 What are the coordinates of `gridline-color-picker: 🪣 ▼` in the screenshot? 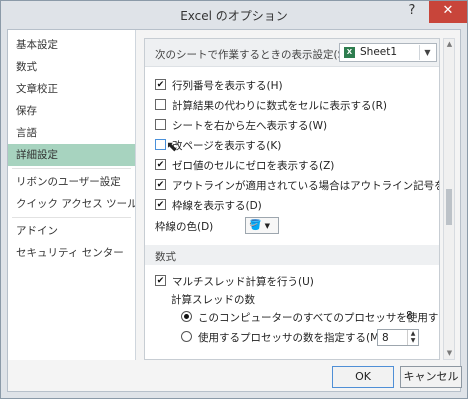 It's located at (262, 225).